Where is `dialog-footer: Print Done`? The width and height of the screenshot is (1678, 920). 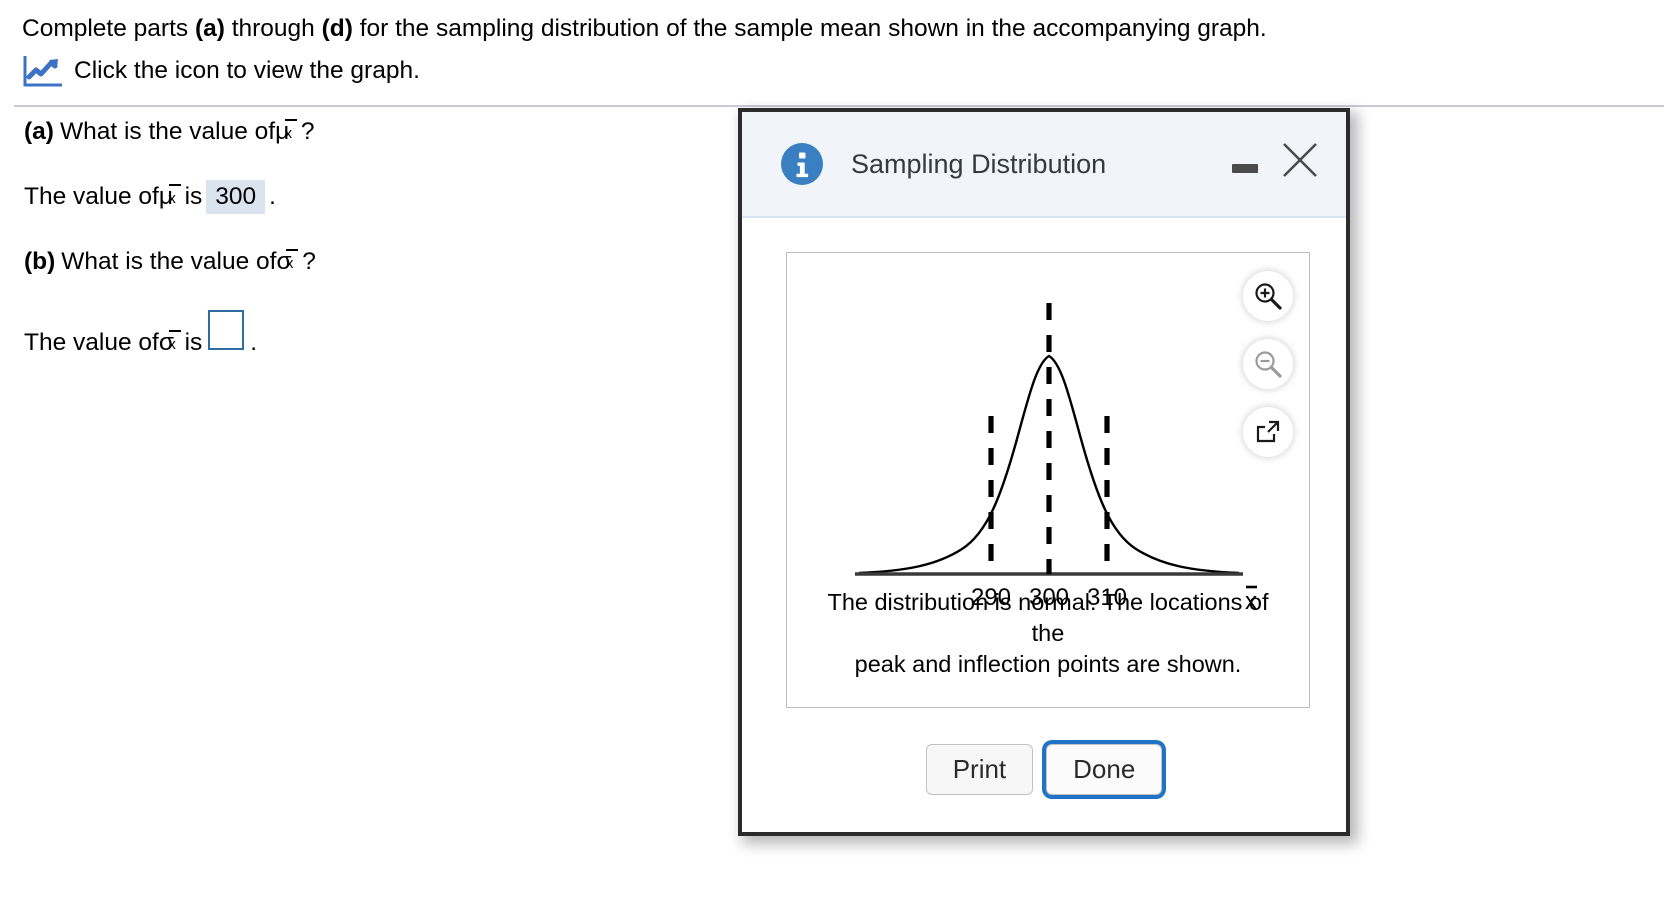
dialog-footer: Print Done is located at coordinates (1044, 790).